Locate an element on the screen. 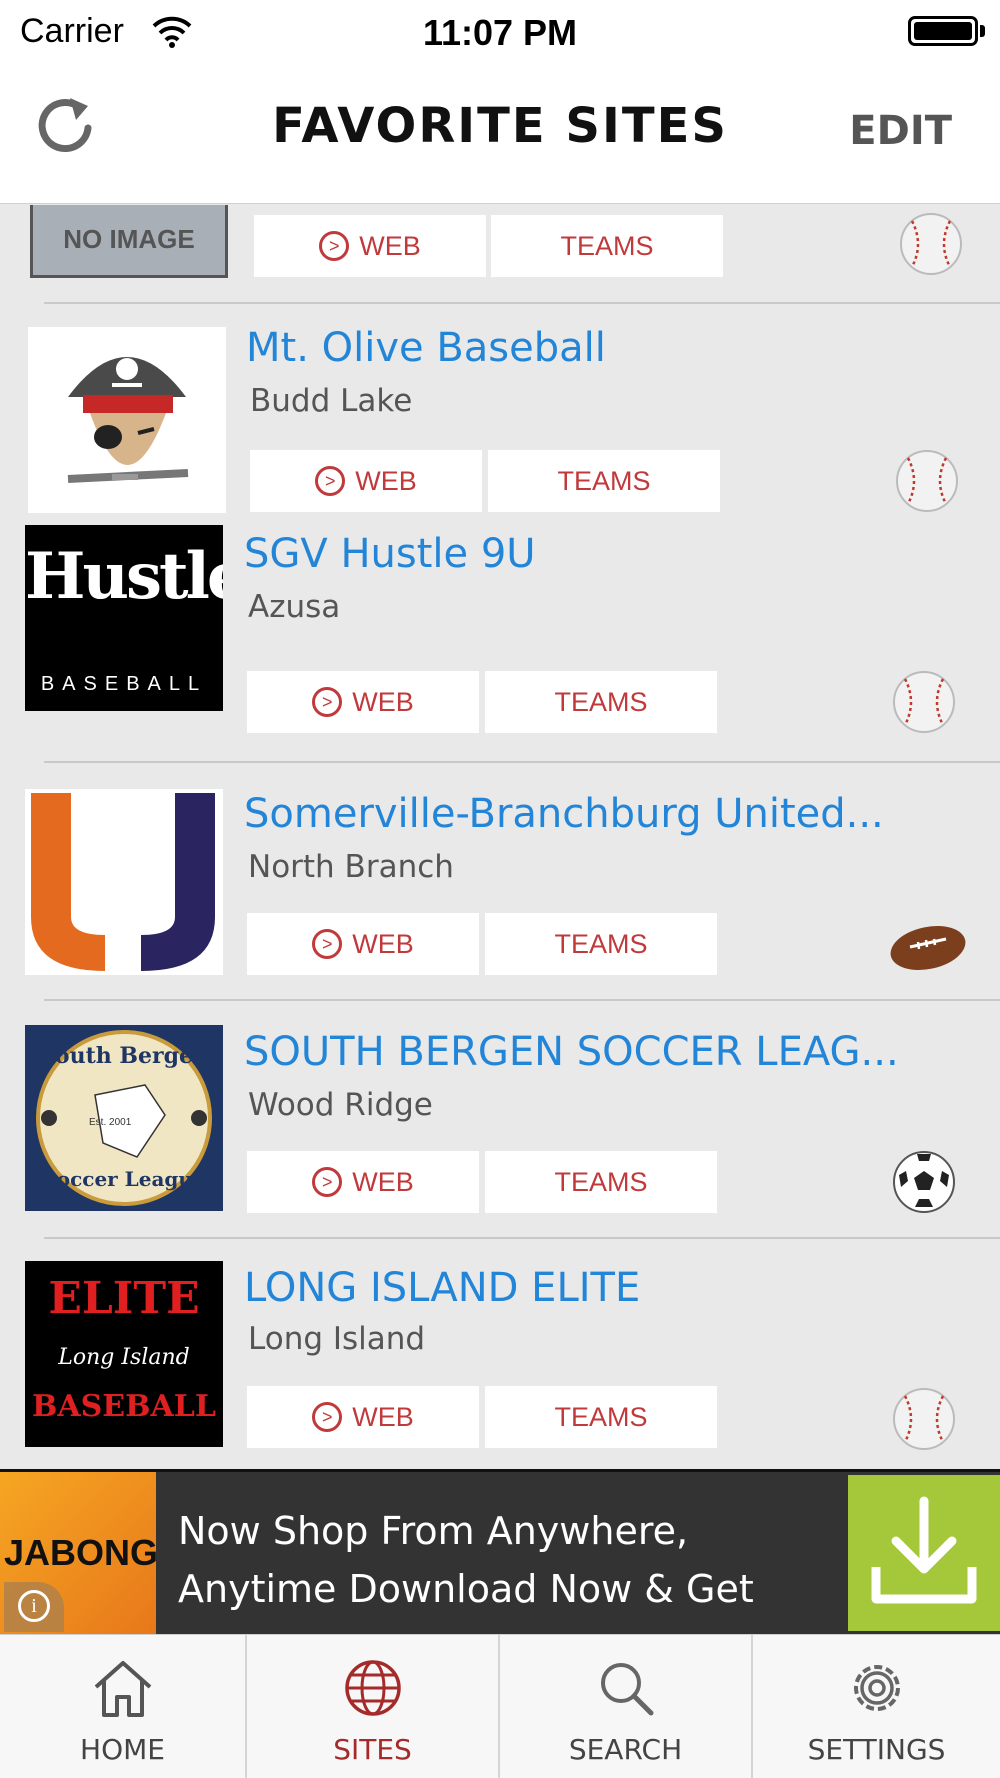  info-icon: i is located at coordinates (34, 1606).